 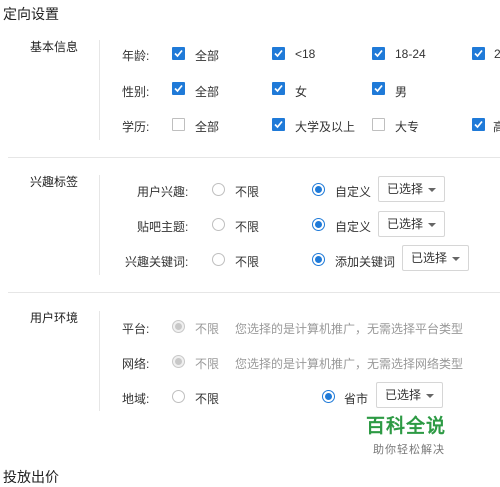 What do you see at coordinates (136, 364) in the screenshot?
I see `network-label: 网络:` at bounding box center [136, 364].